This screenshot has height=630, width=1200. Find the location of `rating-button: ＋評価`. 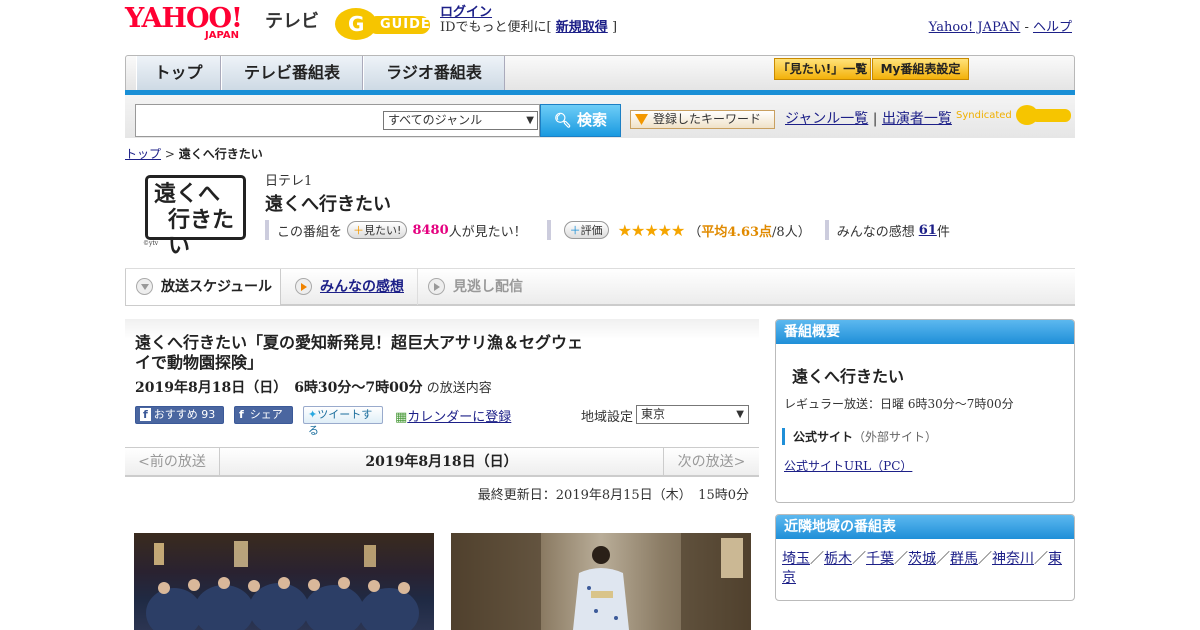

rating-button: ＋評価 is located at coordinates (586, 230).